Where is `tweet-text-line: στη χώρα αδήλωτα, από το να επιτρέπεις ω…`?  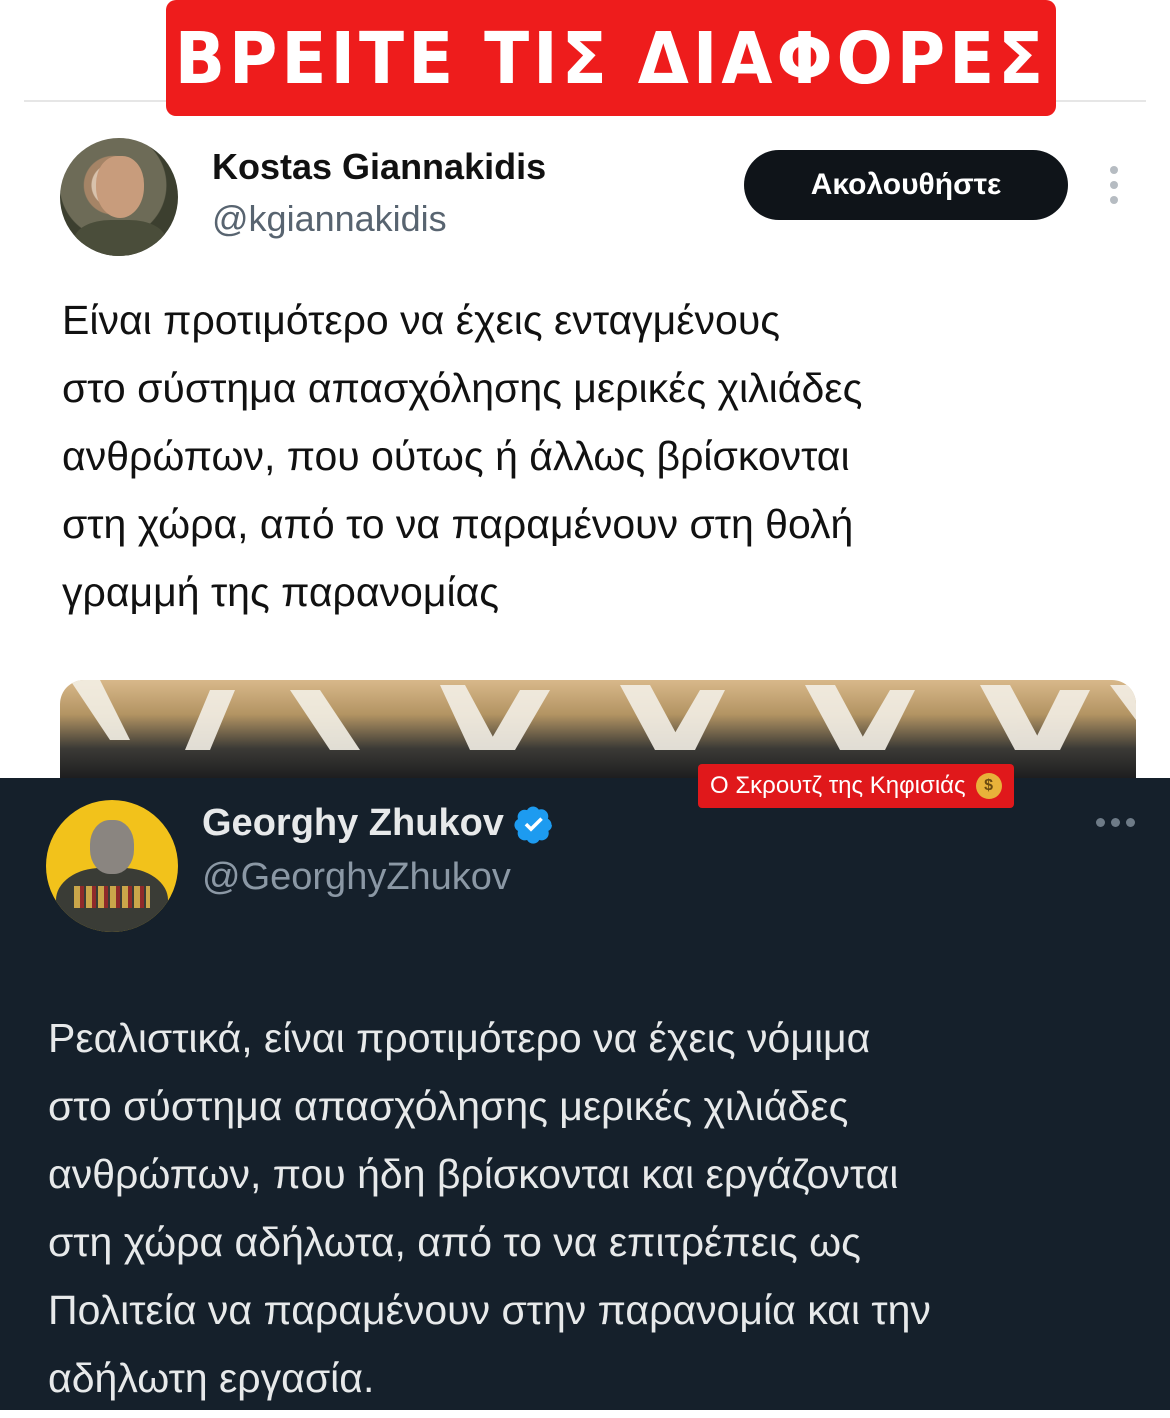 tweet-text-line: στη χώρα αδήλωτα, από το να επιτρέπεις ω… is located at coordinates (454, 1242).